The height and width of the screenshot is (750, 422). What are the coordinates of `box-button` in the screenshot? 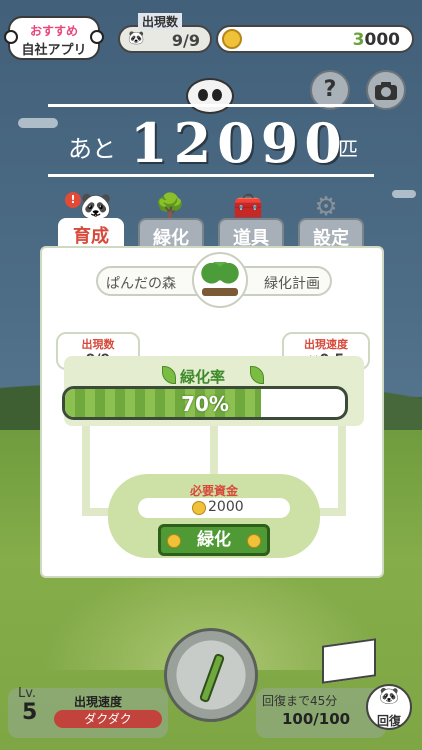 It's located at (350, 656).